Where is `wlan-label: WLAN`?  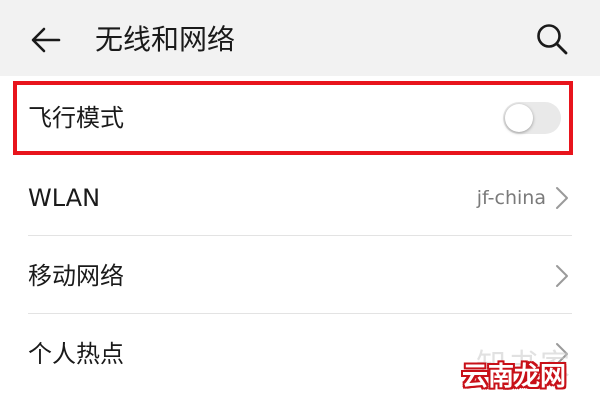 wlan-label: WLAN is located at coordinates (64, 198).